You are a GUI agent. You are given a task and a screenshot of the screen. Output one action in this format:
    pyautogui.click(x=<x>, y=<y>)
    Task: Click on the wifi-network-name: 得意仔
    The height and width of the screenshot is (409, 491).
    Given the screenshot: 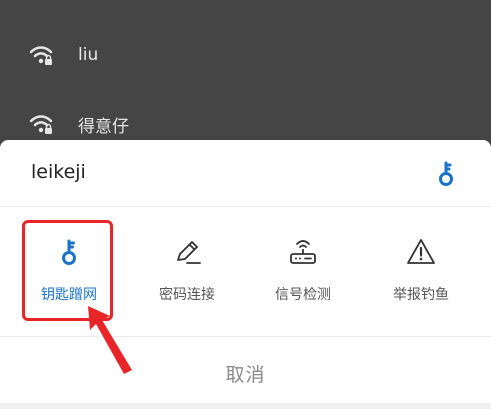 What is the action you would take?
    pyautogui.click(x=103, y=126)
    